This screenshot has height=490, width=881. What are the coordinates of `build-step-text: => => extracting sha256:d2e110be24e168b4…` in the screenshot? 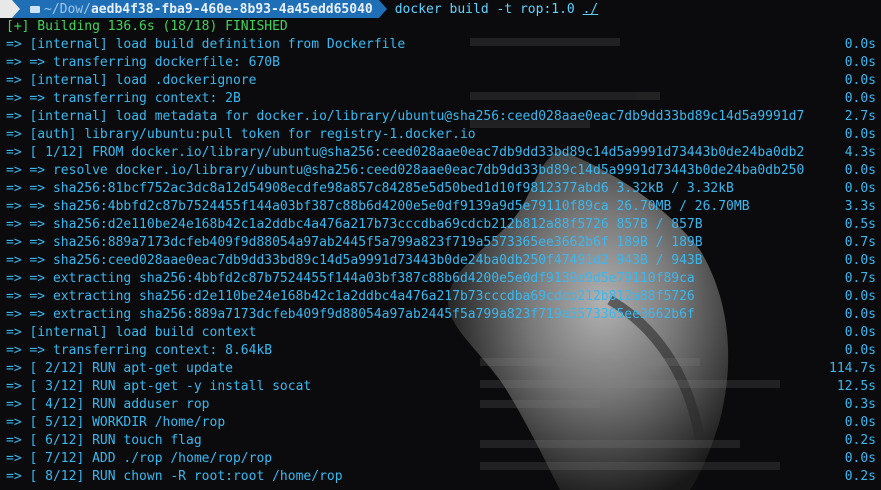 It's located at (350, 296).